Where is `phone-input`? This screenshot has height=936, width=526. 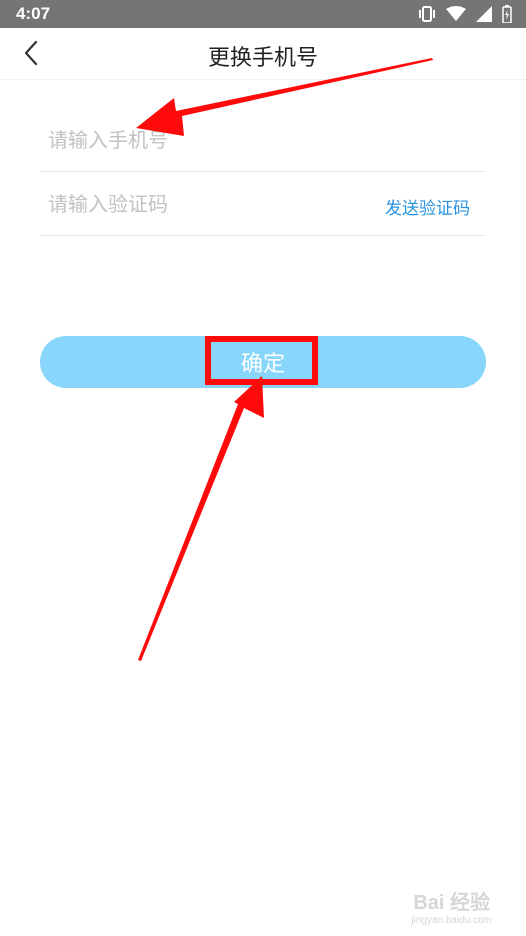
phone-input is located at coordinates (208, 140).